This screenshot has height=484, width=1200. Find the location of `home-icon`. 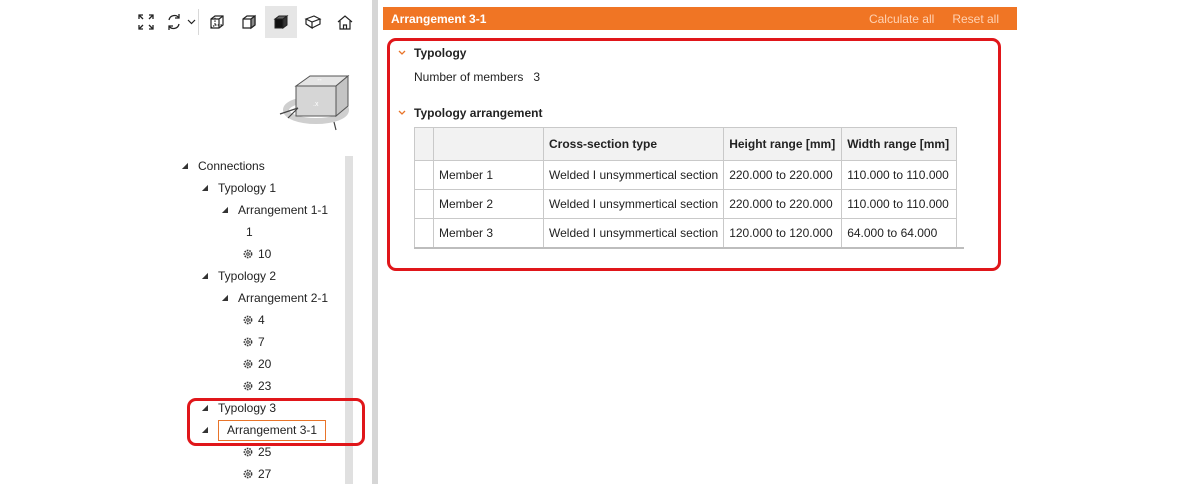

home-icon is located at coordinates (345, 22).